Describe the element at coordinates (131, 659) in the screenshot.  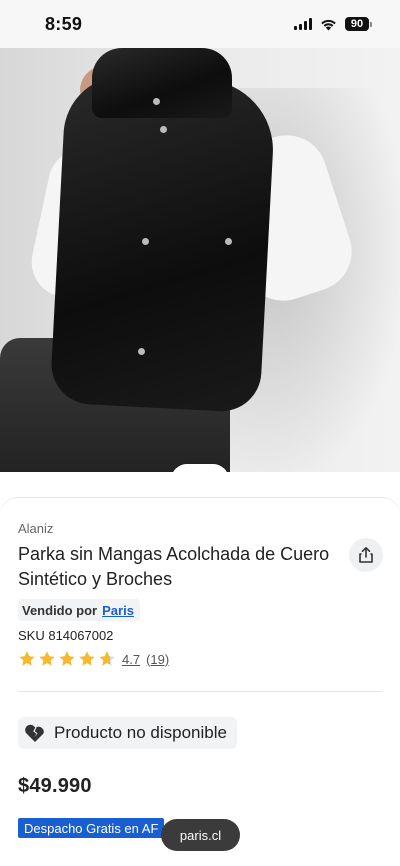
I see `rating-value: 4.7` at that location.